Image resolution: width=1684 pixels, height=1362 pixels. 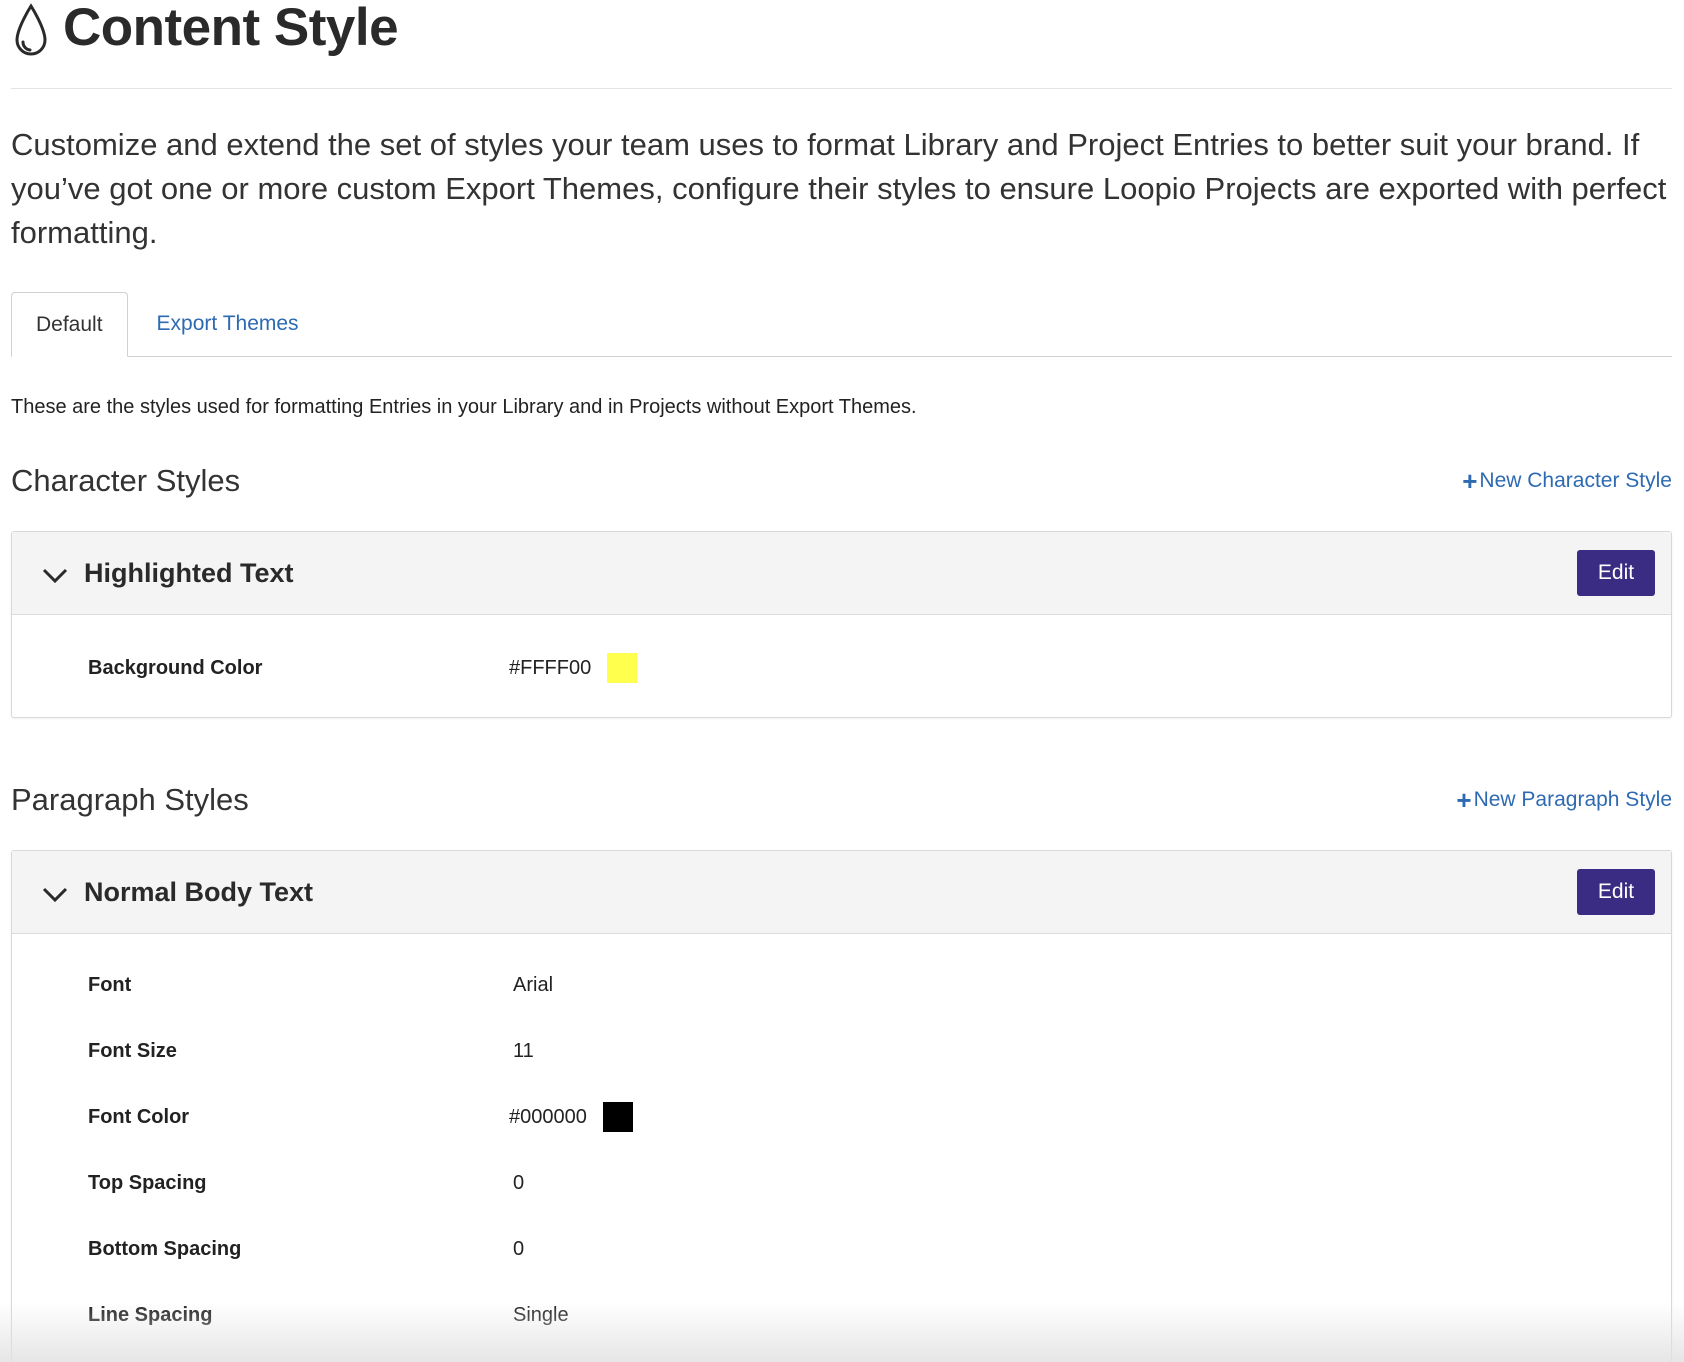 I want to click on property-value: #000000, so click(x=571, y=1117).